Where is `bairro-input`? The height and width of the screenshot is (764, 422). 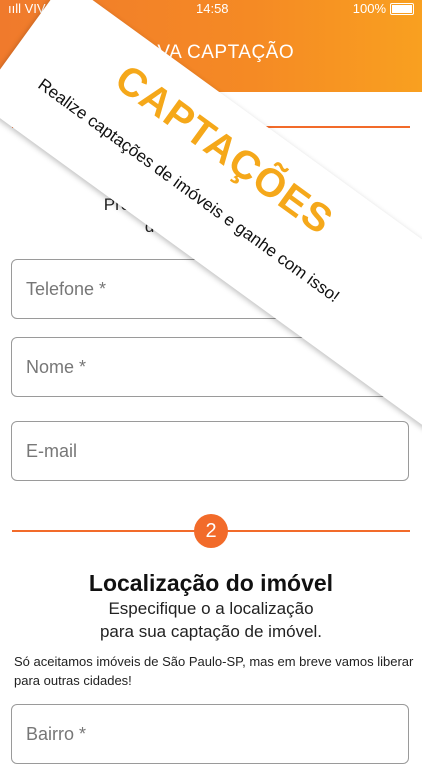 bairro-input is located at coordinates (206, 734).